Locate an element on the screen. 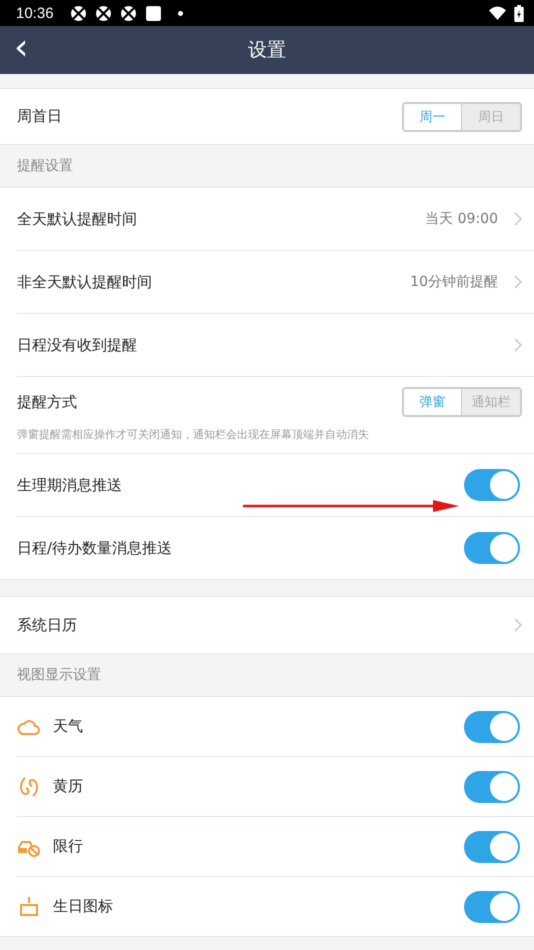 The height and width of the screenshot is (950, 534). setting-label: 非全天默认提醒时间 is located at coordinates (85, 282).